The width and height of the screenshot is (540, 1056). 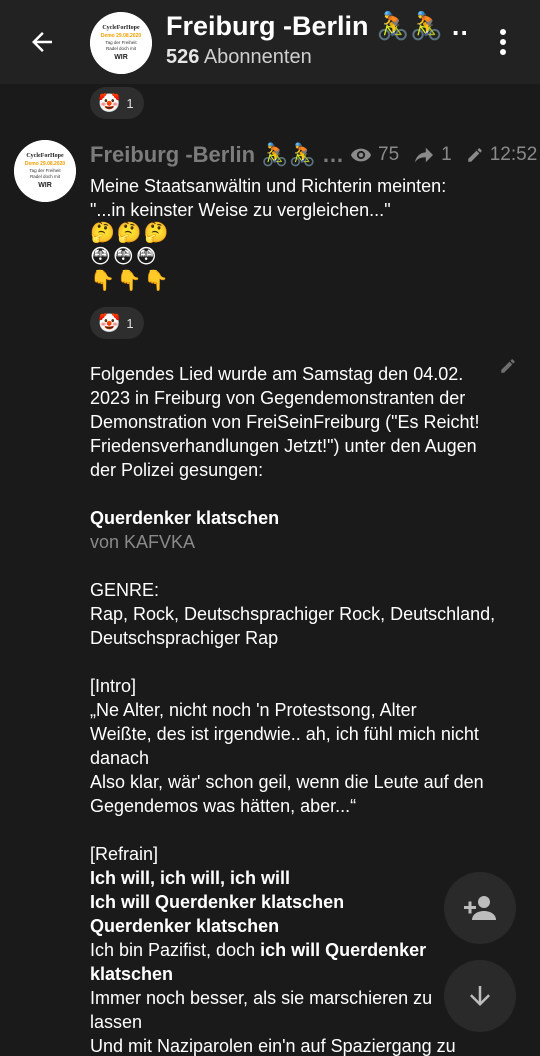 What do you see at coordinates (113, 686) in the screenshot?
I see `intro-tag: [Intro]` at bounding box center [113, 686].